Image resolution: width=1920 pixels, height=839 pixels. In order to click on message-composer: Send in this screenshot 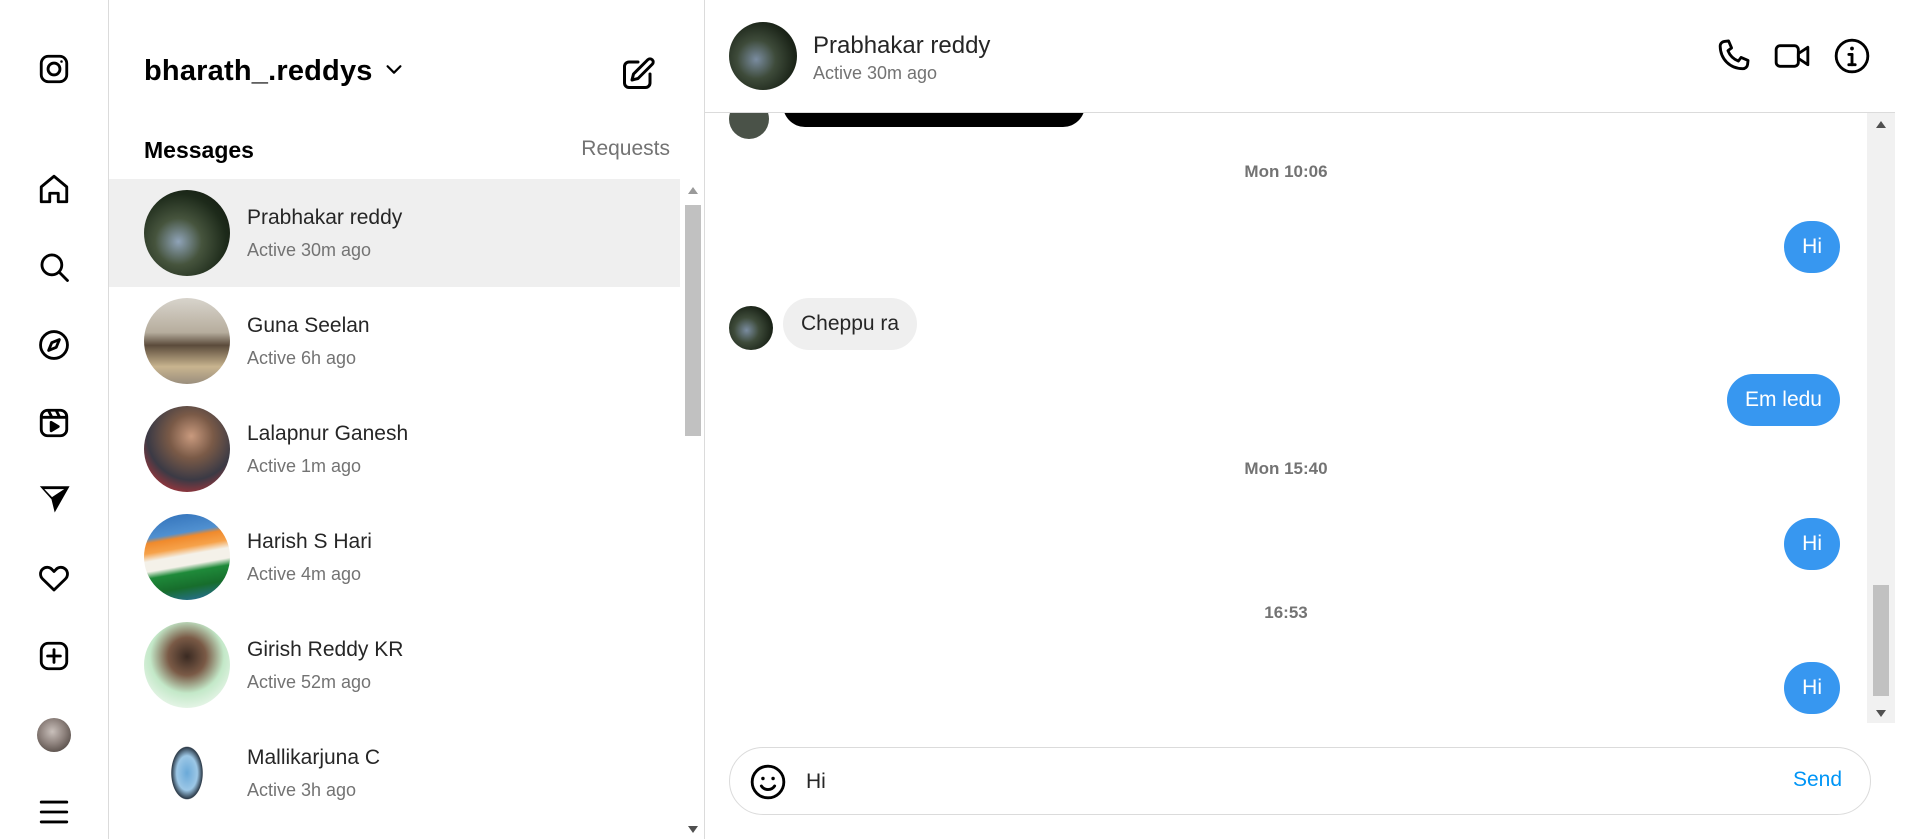, I will do `click(1300, 781)`.